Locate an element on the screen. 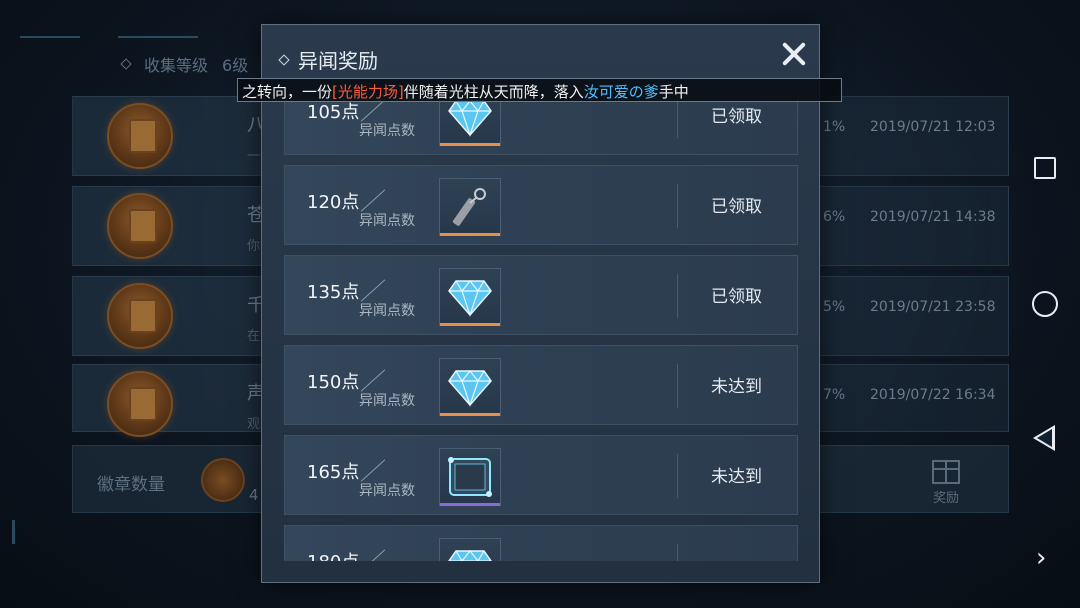  badge-subtitle: 在 is located at coordinates (254, 336).